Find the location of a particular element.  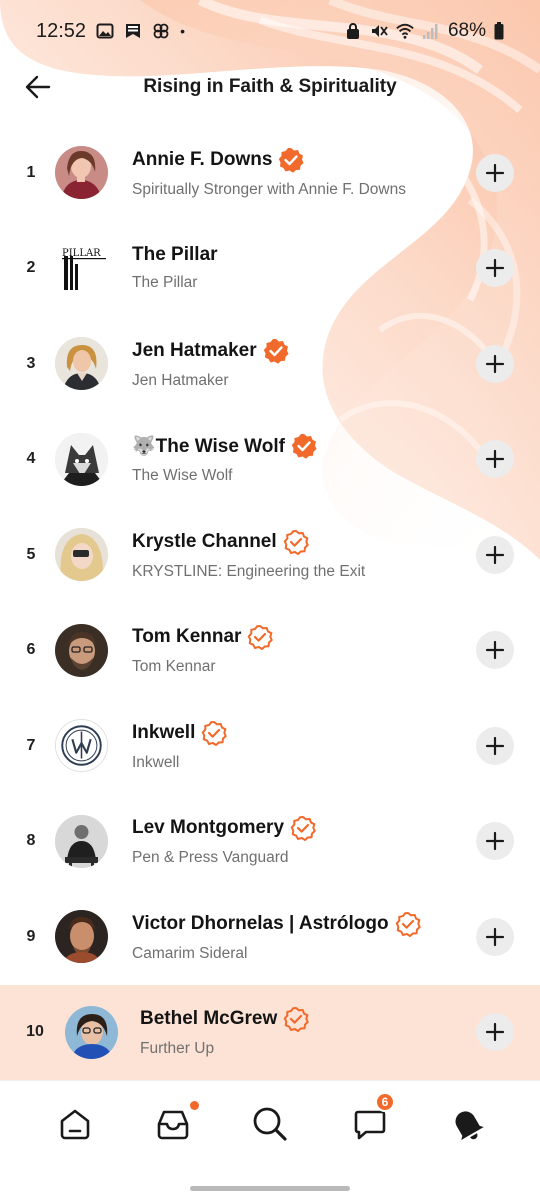

nav-activity is located at coordinates (467, 1124).